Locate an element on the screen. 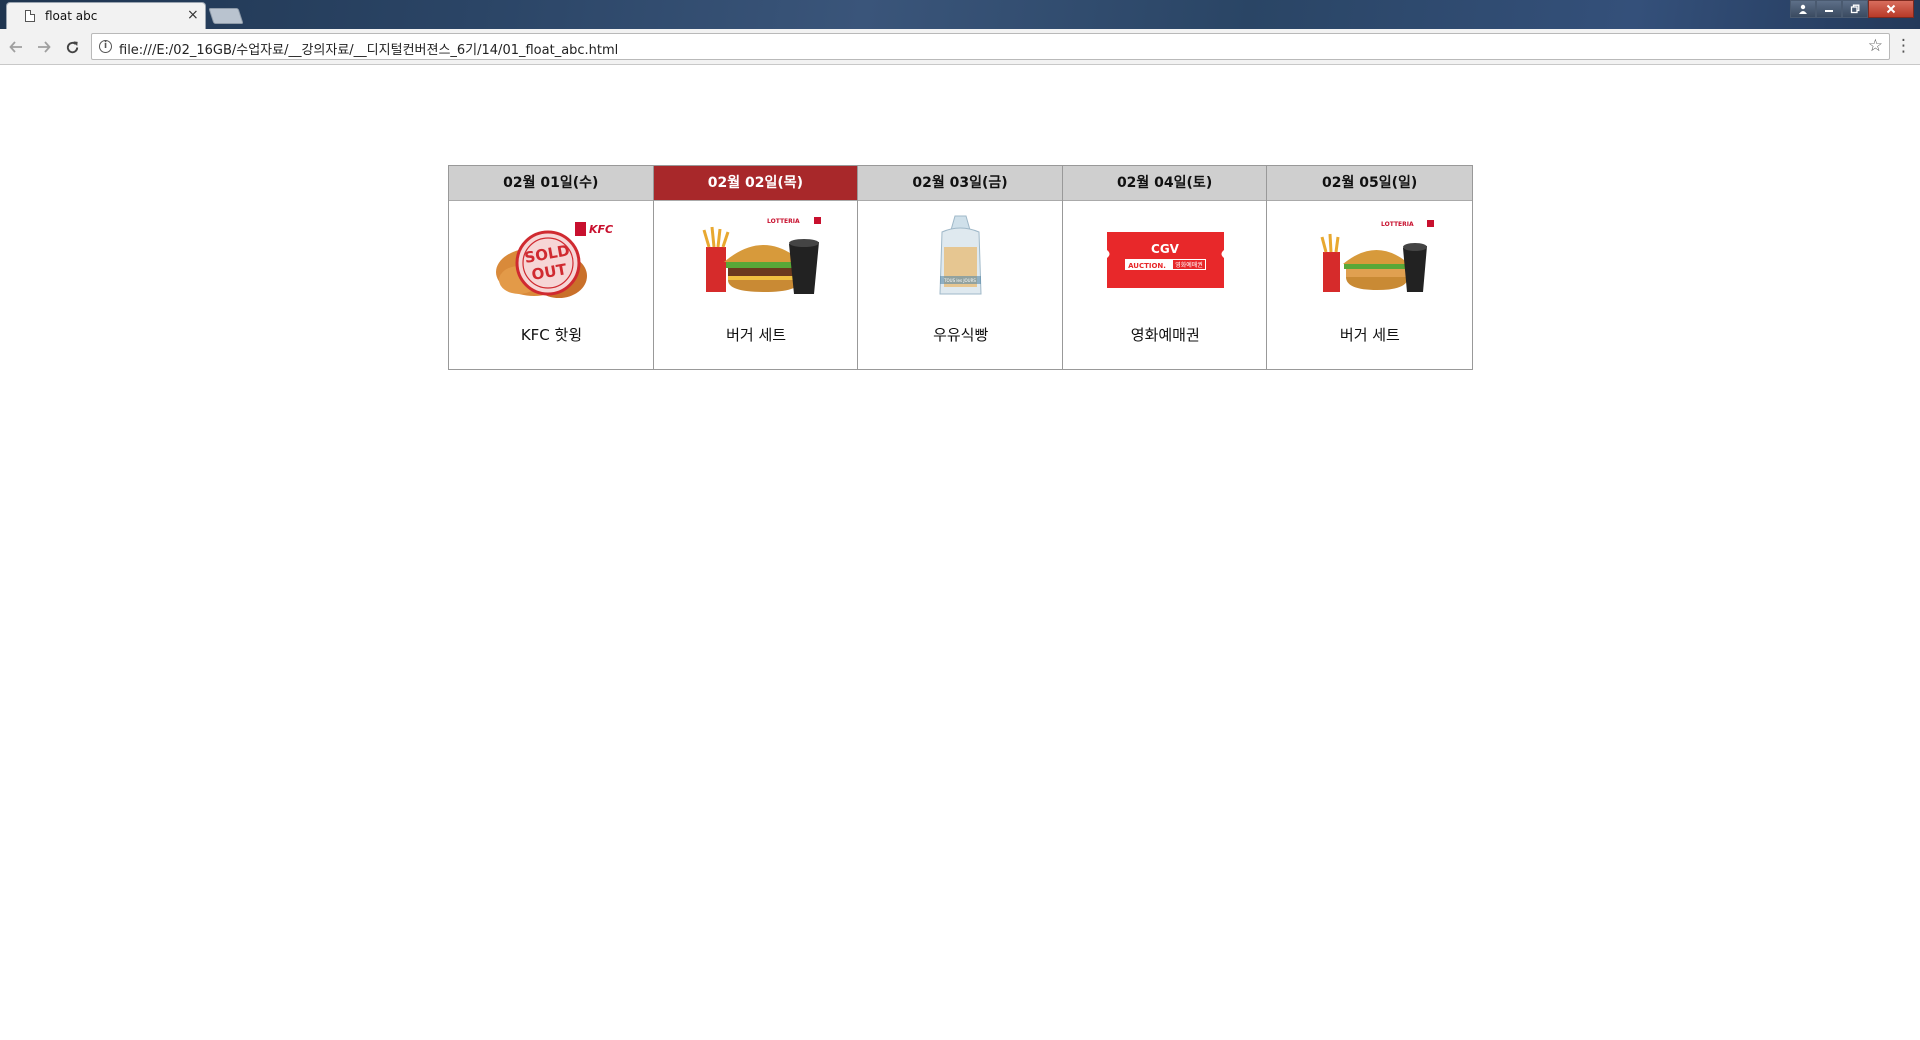 The image size is (1920, 1040). tab-title: float abc is located at coordinates (71, 16).